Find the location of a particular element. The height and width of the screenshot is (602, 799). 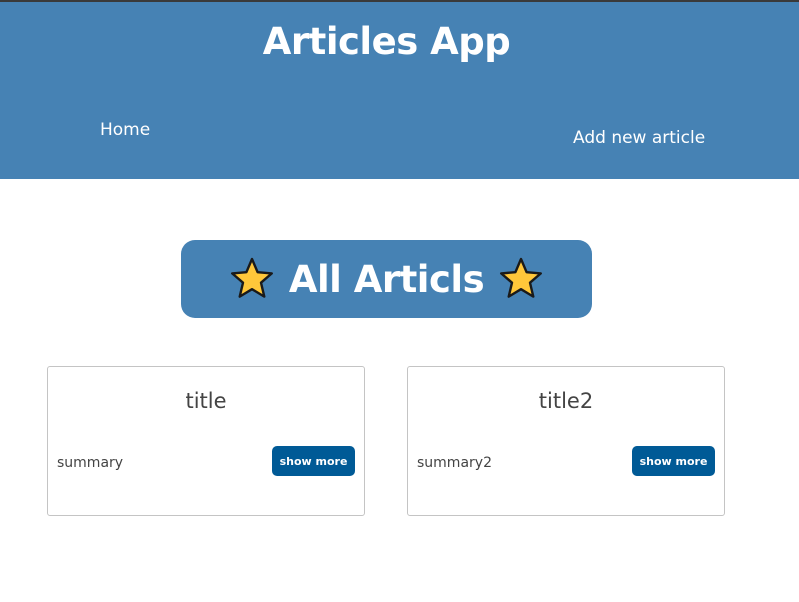

article-card: title summary show more is located at coordinates (206, 441).